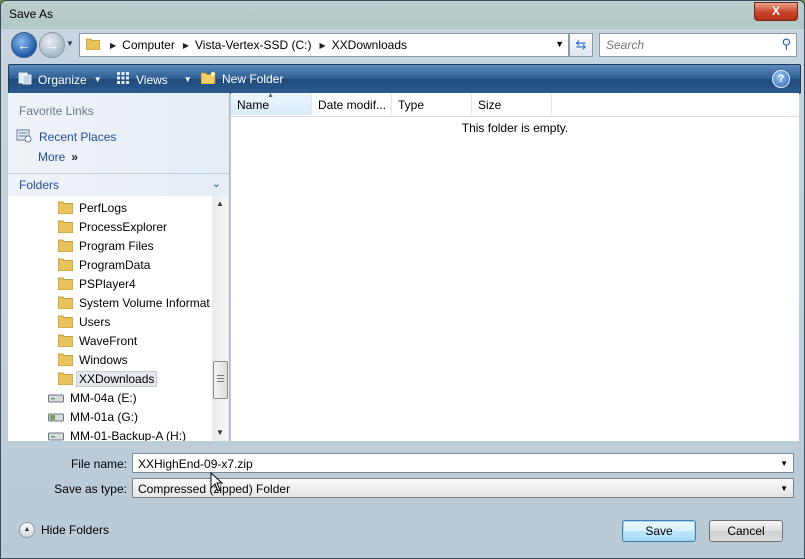  What do you see at coordinates (581, 45) in the screenshot?
I see `refresh-button: ⇆` at bounding box center [581, 45].